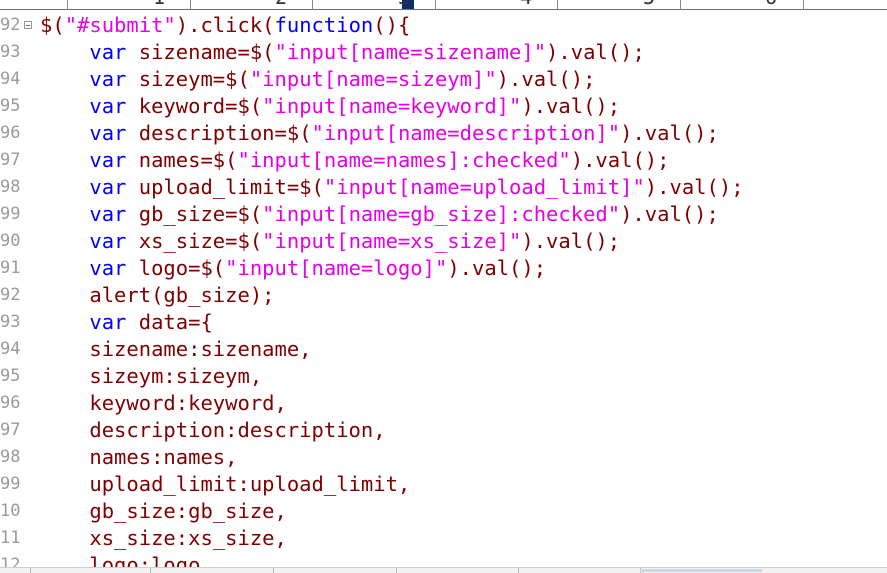 This screenshot has width=887, height=573. I want to click on string-token: "#submit", so click(120, 25).